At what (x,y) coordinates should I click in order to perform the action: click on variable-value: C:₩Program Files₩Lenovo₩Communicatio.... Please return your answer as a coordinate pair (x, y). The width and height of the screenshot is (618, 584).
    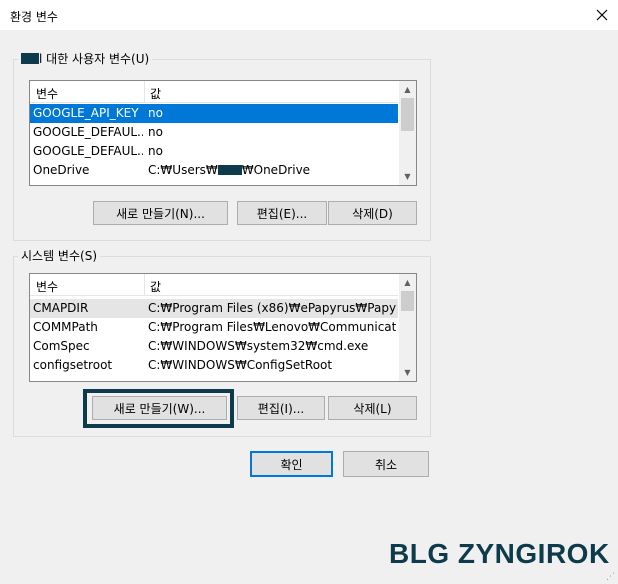
    Looking at the image, I should click on (272, 327).